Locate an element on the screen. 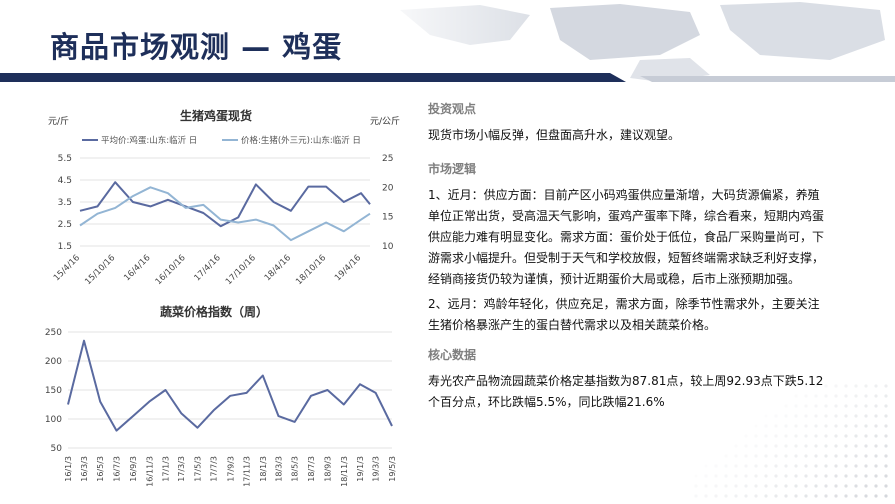 This screenshot has height=504, width=895. section-heading: 投资观点 is located at coordinates (452, 109).